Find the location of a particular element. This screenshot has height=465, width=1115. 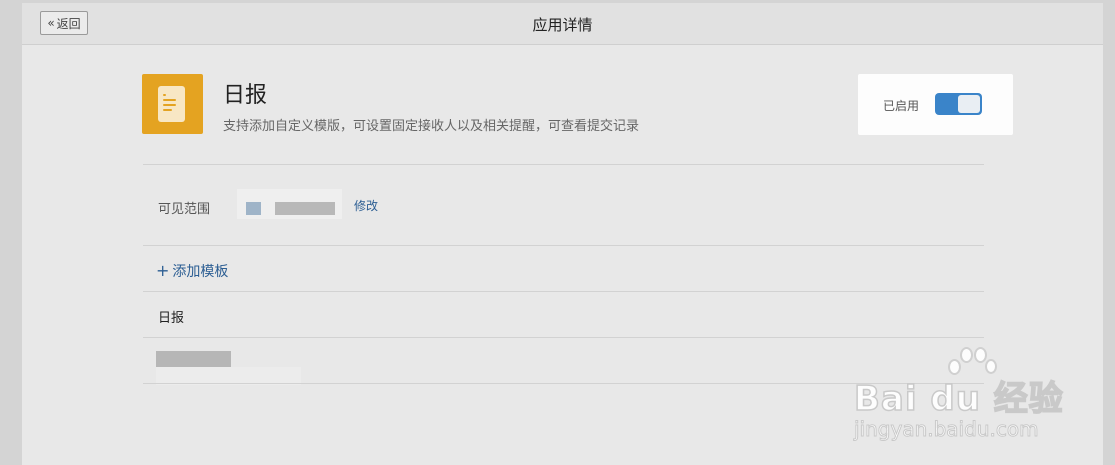

baidu-watermark: Bai du 经验 jingyan.baidu.com is located at coordinates (958, 395).